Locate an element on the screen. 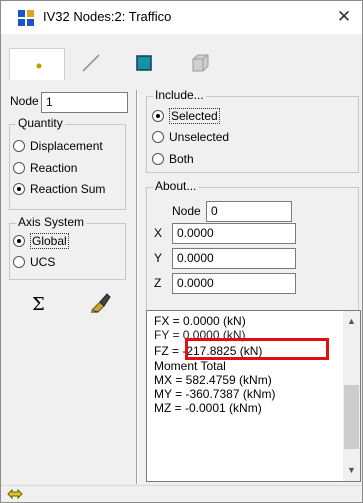 Image resolution: width=363 pixels, height=503 pixels. radio-label: UCS is located at coordinates (43, 262).